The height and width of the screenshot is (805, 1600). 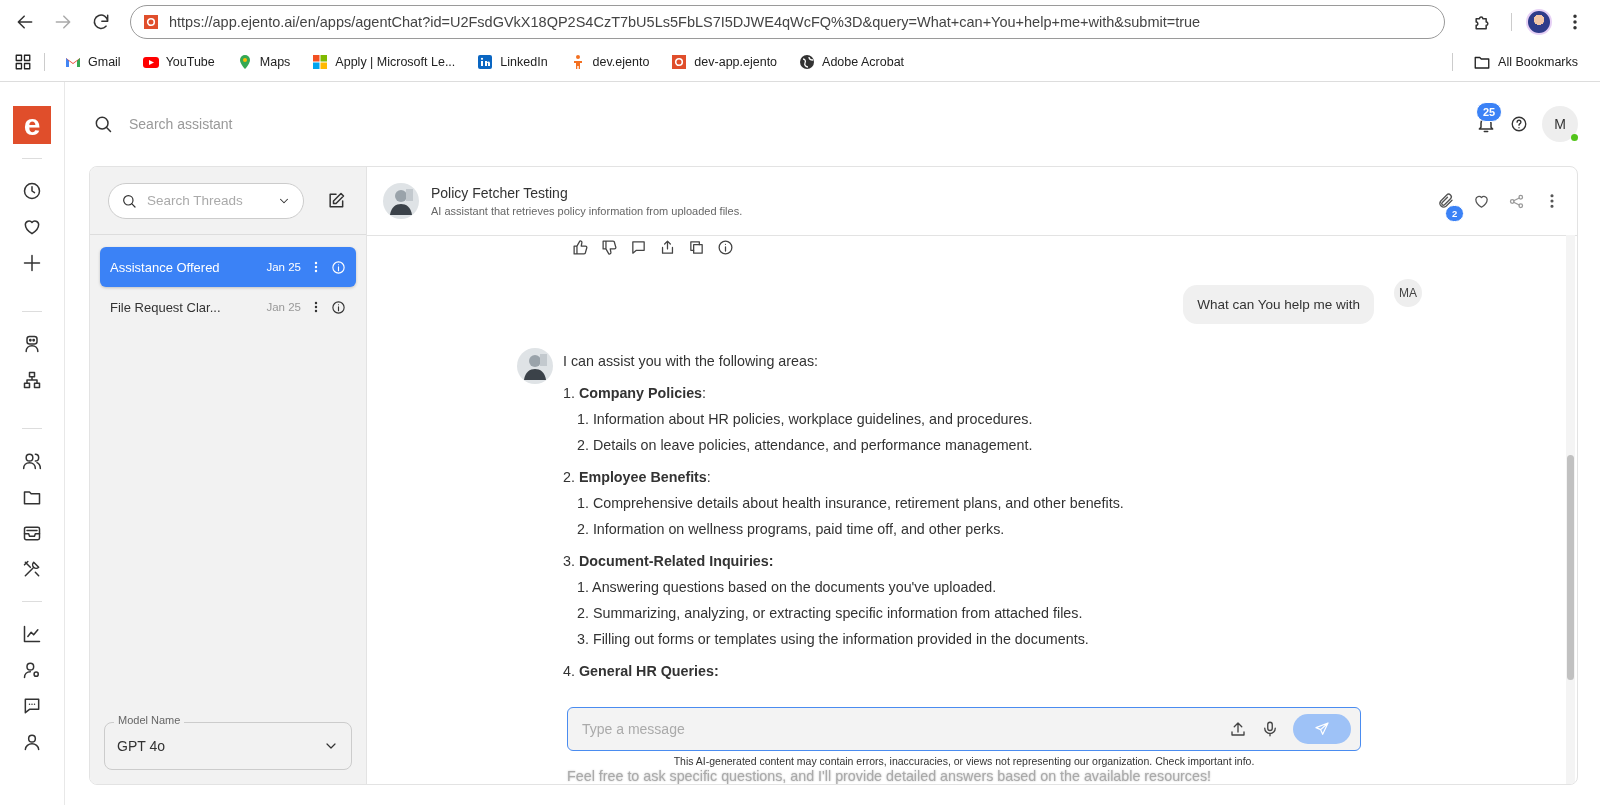 I want to click on thread-search-field: Search Threads, so click(x=206, y=200).